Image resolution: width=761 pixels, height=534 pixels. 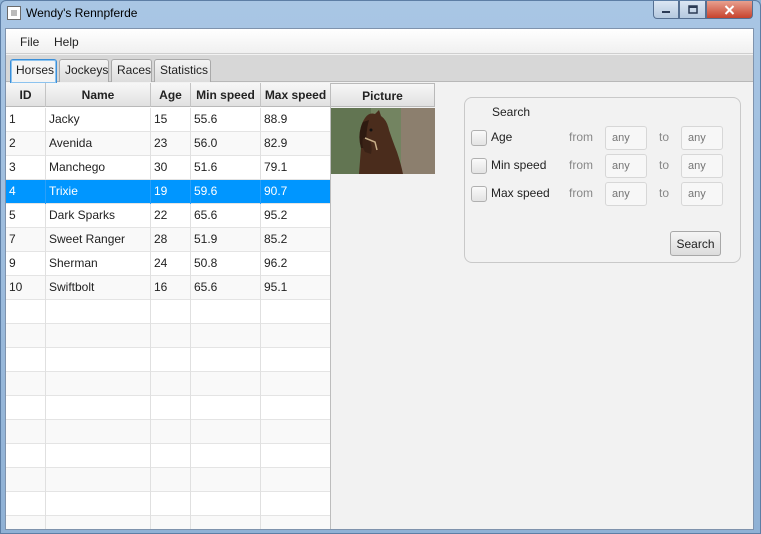 What do you see at coordinates (295, 95) in the screenshot?
I see `column-header-max-speed: Max speed` at bounding box center [295, 95].